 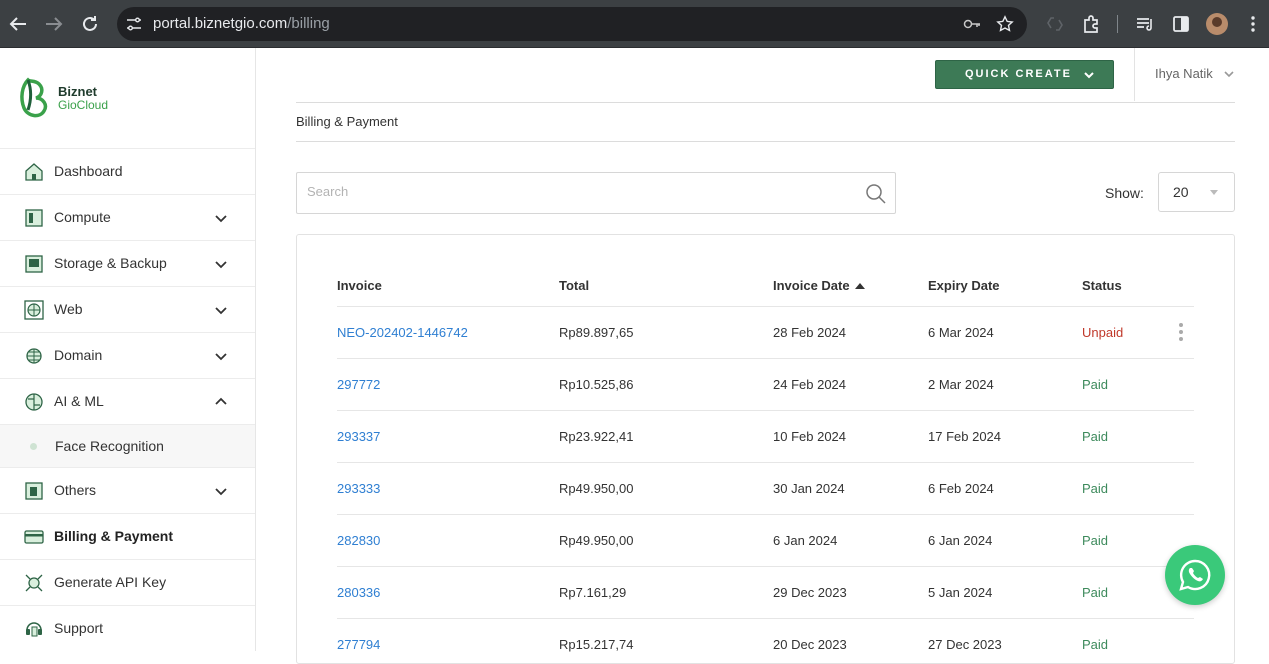 What do you see at coordinates (34, 537) in the screenshot?
I see `billing-icon` at bounding box center [34, 537].